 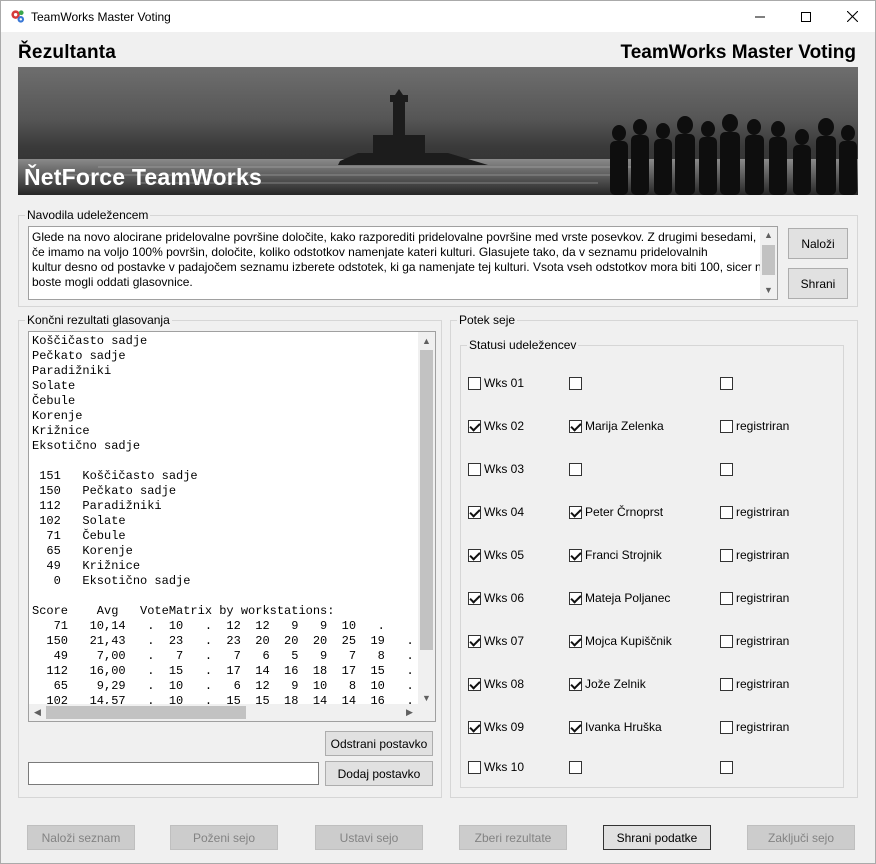 I want to click on title-bar: TeamWorks Master Voting, so click(x=438, y=16).